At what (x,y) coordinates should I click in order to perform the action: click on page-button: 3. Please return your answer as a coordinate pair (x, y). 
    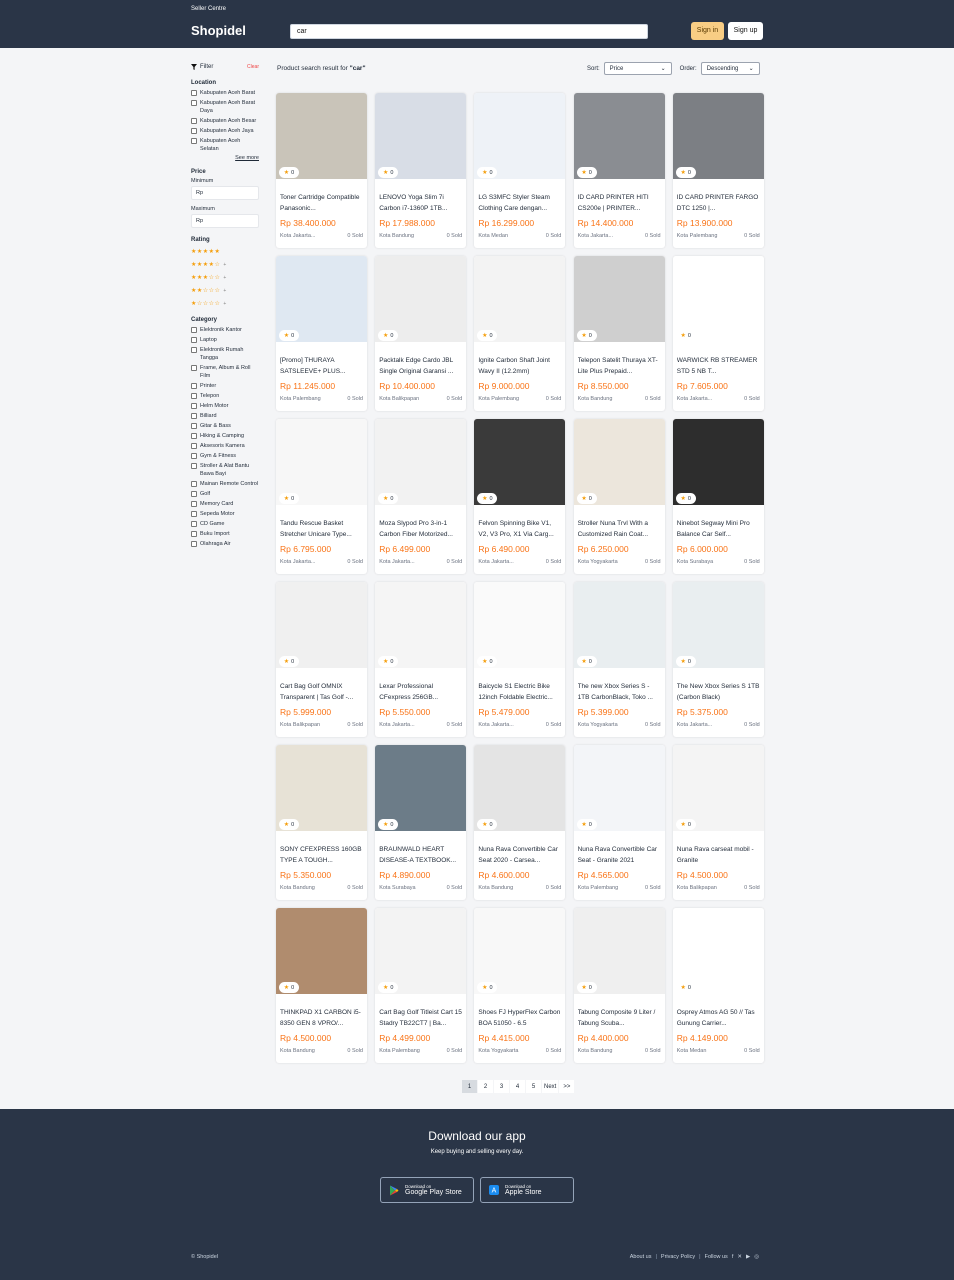
    Looking at the image, I should click on (501, 1086).